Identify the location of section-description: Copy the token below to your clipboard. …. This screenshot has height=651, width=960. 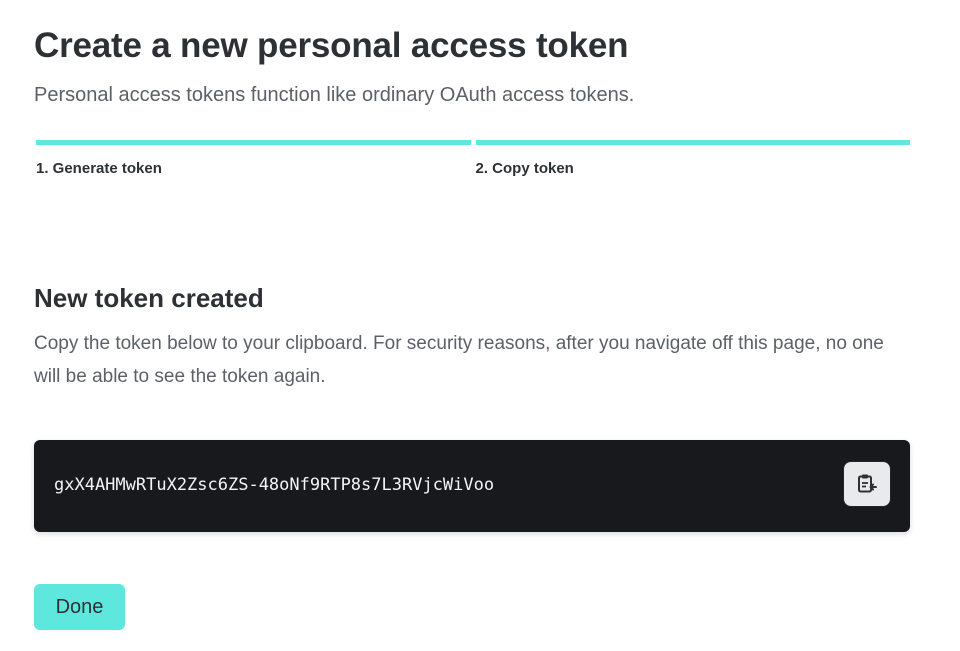
(459, 360).